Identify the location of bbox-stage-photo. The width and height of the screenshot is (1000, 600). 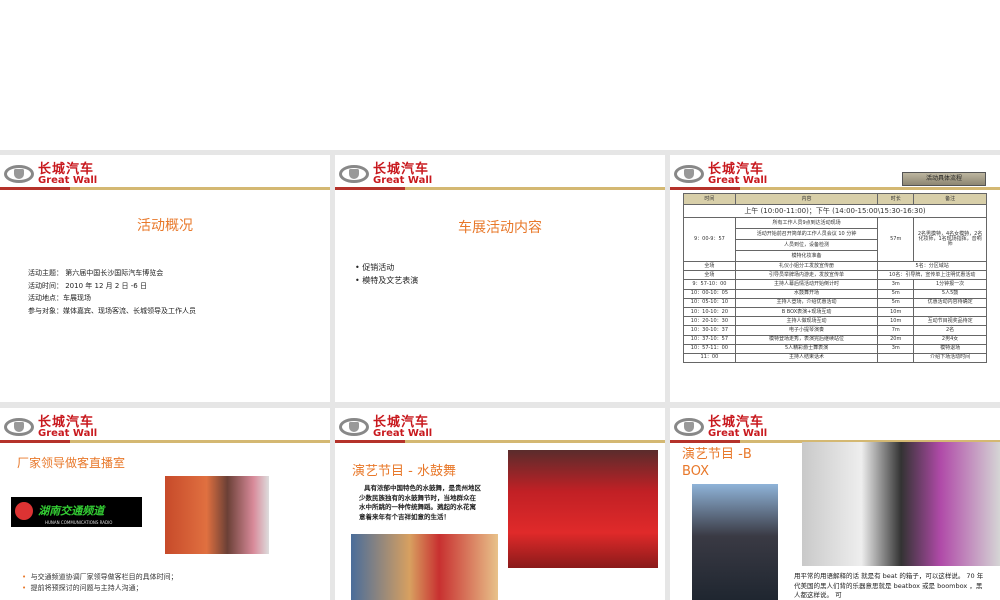
(901, 504).